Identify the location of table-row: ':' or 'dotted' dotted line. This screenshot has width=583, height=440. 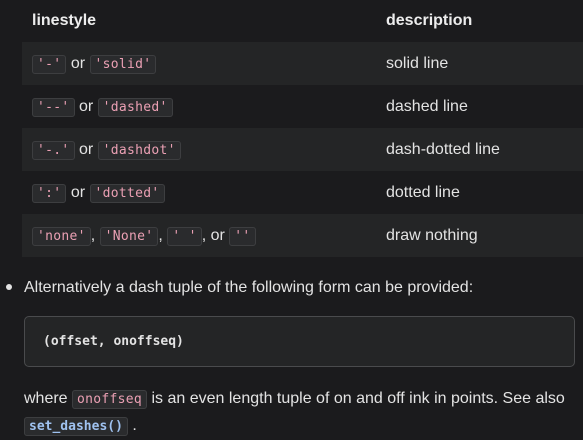
(302, 192).